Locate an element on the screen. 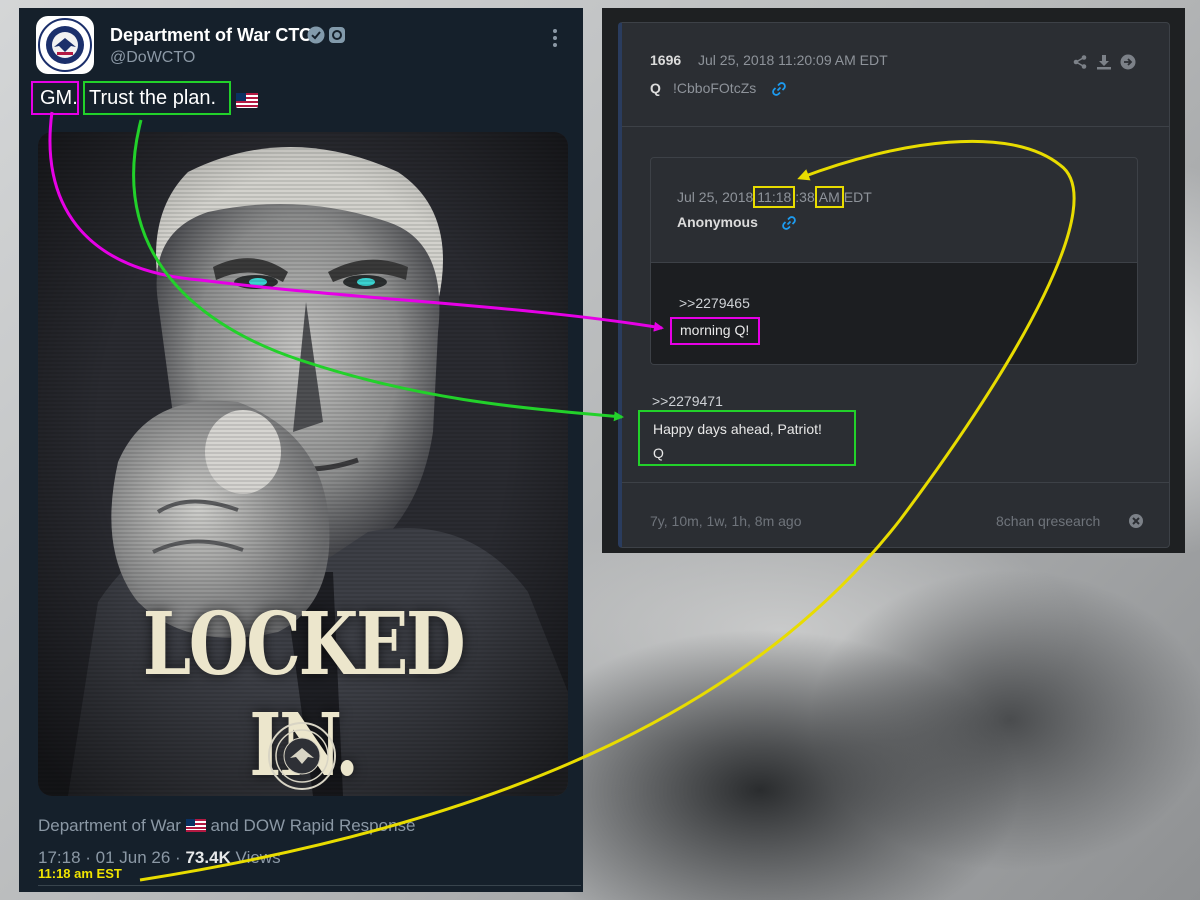 The height and width of the screenshot is (900, 1200). quoted-datetime: Jul 25, 2018 11:18:38 AM EDT is located at coordinates (774, 198).